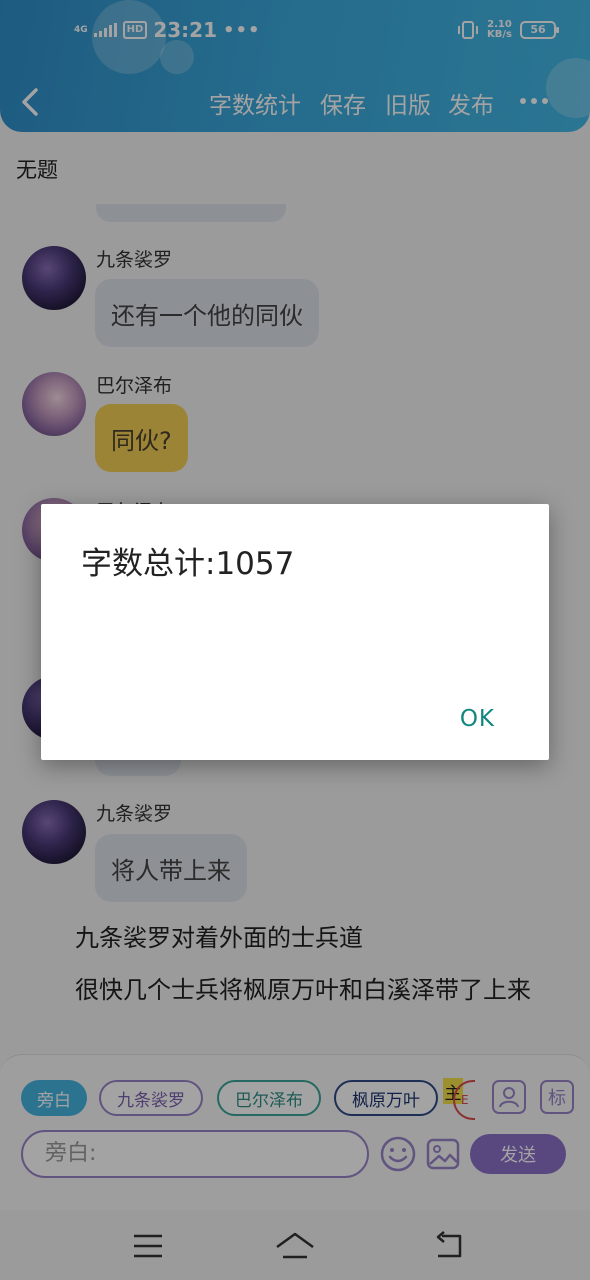 Image resolution: width=590 pixels, height=1280 pixels. I want to click on ok-button: OK, so click(477, 719).